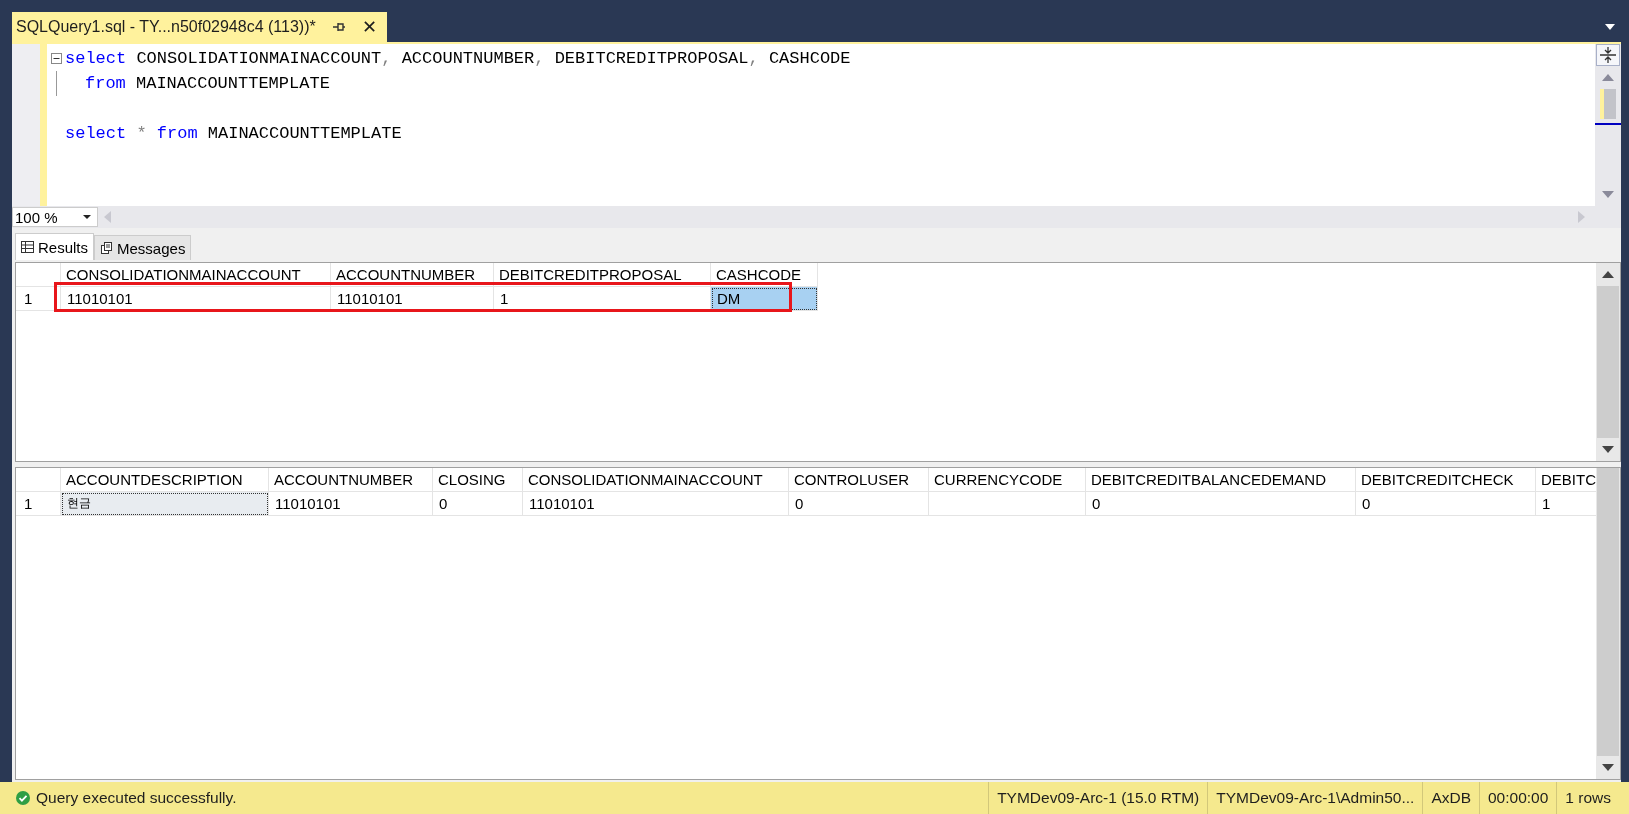 This screenshot has width=1629, height=814. What do you see at coordinates (56, 58) in the screenshot?
I see `collapse-icon` at bounding box center [56, 58].